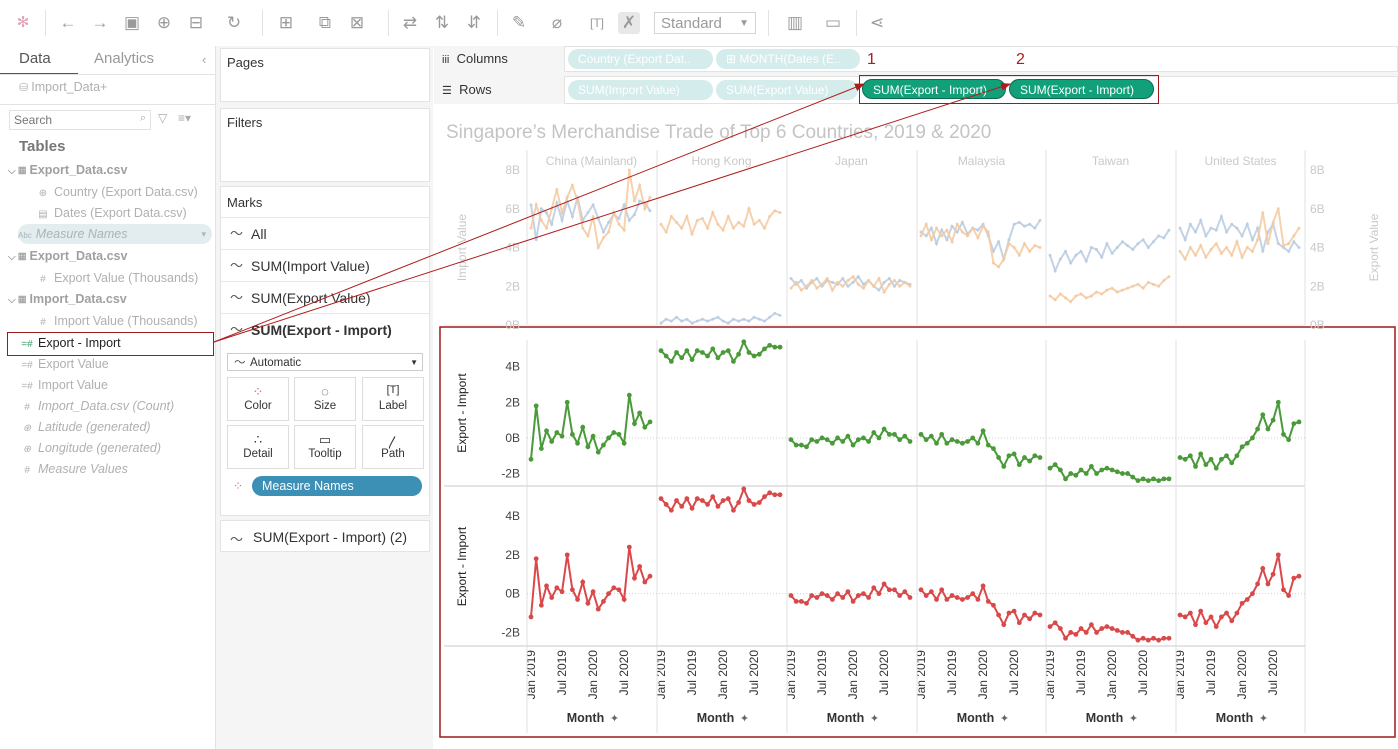 The image size is (1398, 749). I want to click on pin-icon: ✦, so click(1004, 719).